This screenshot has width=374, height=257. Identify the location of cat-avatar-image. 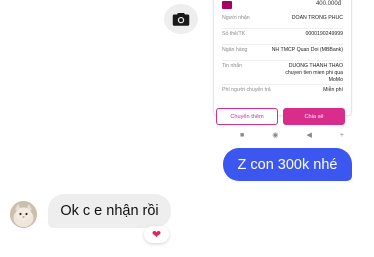
(23, 214).